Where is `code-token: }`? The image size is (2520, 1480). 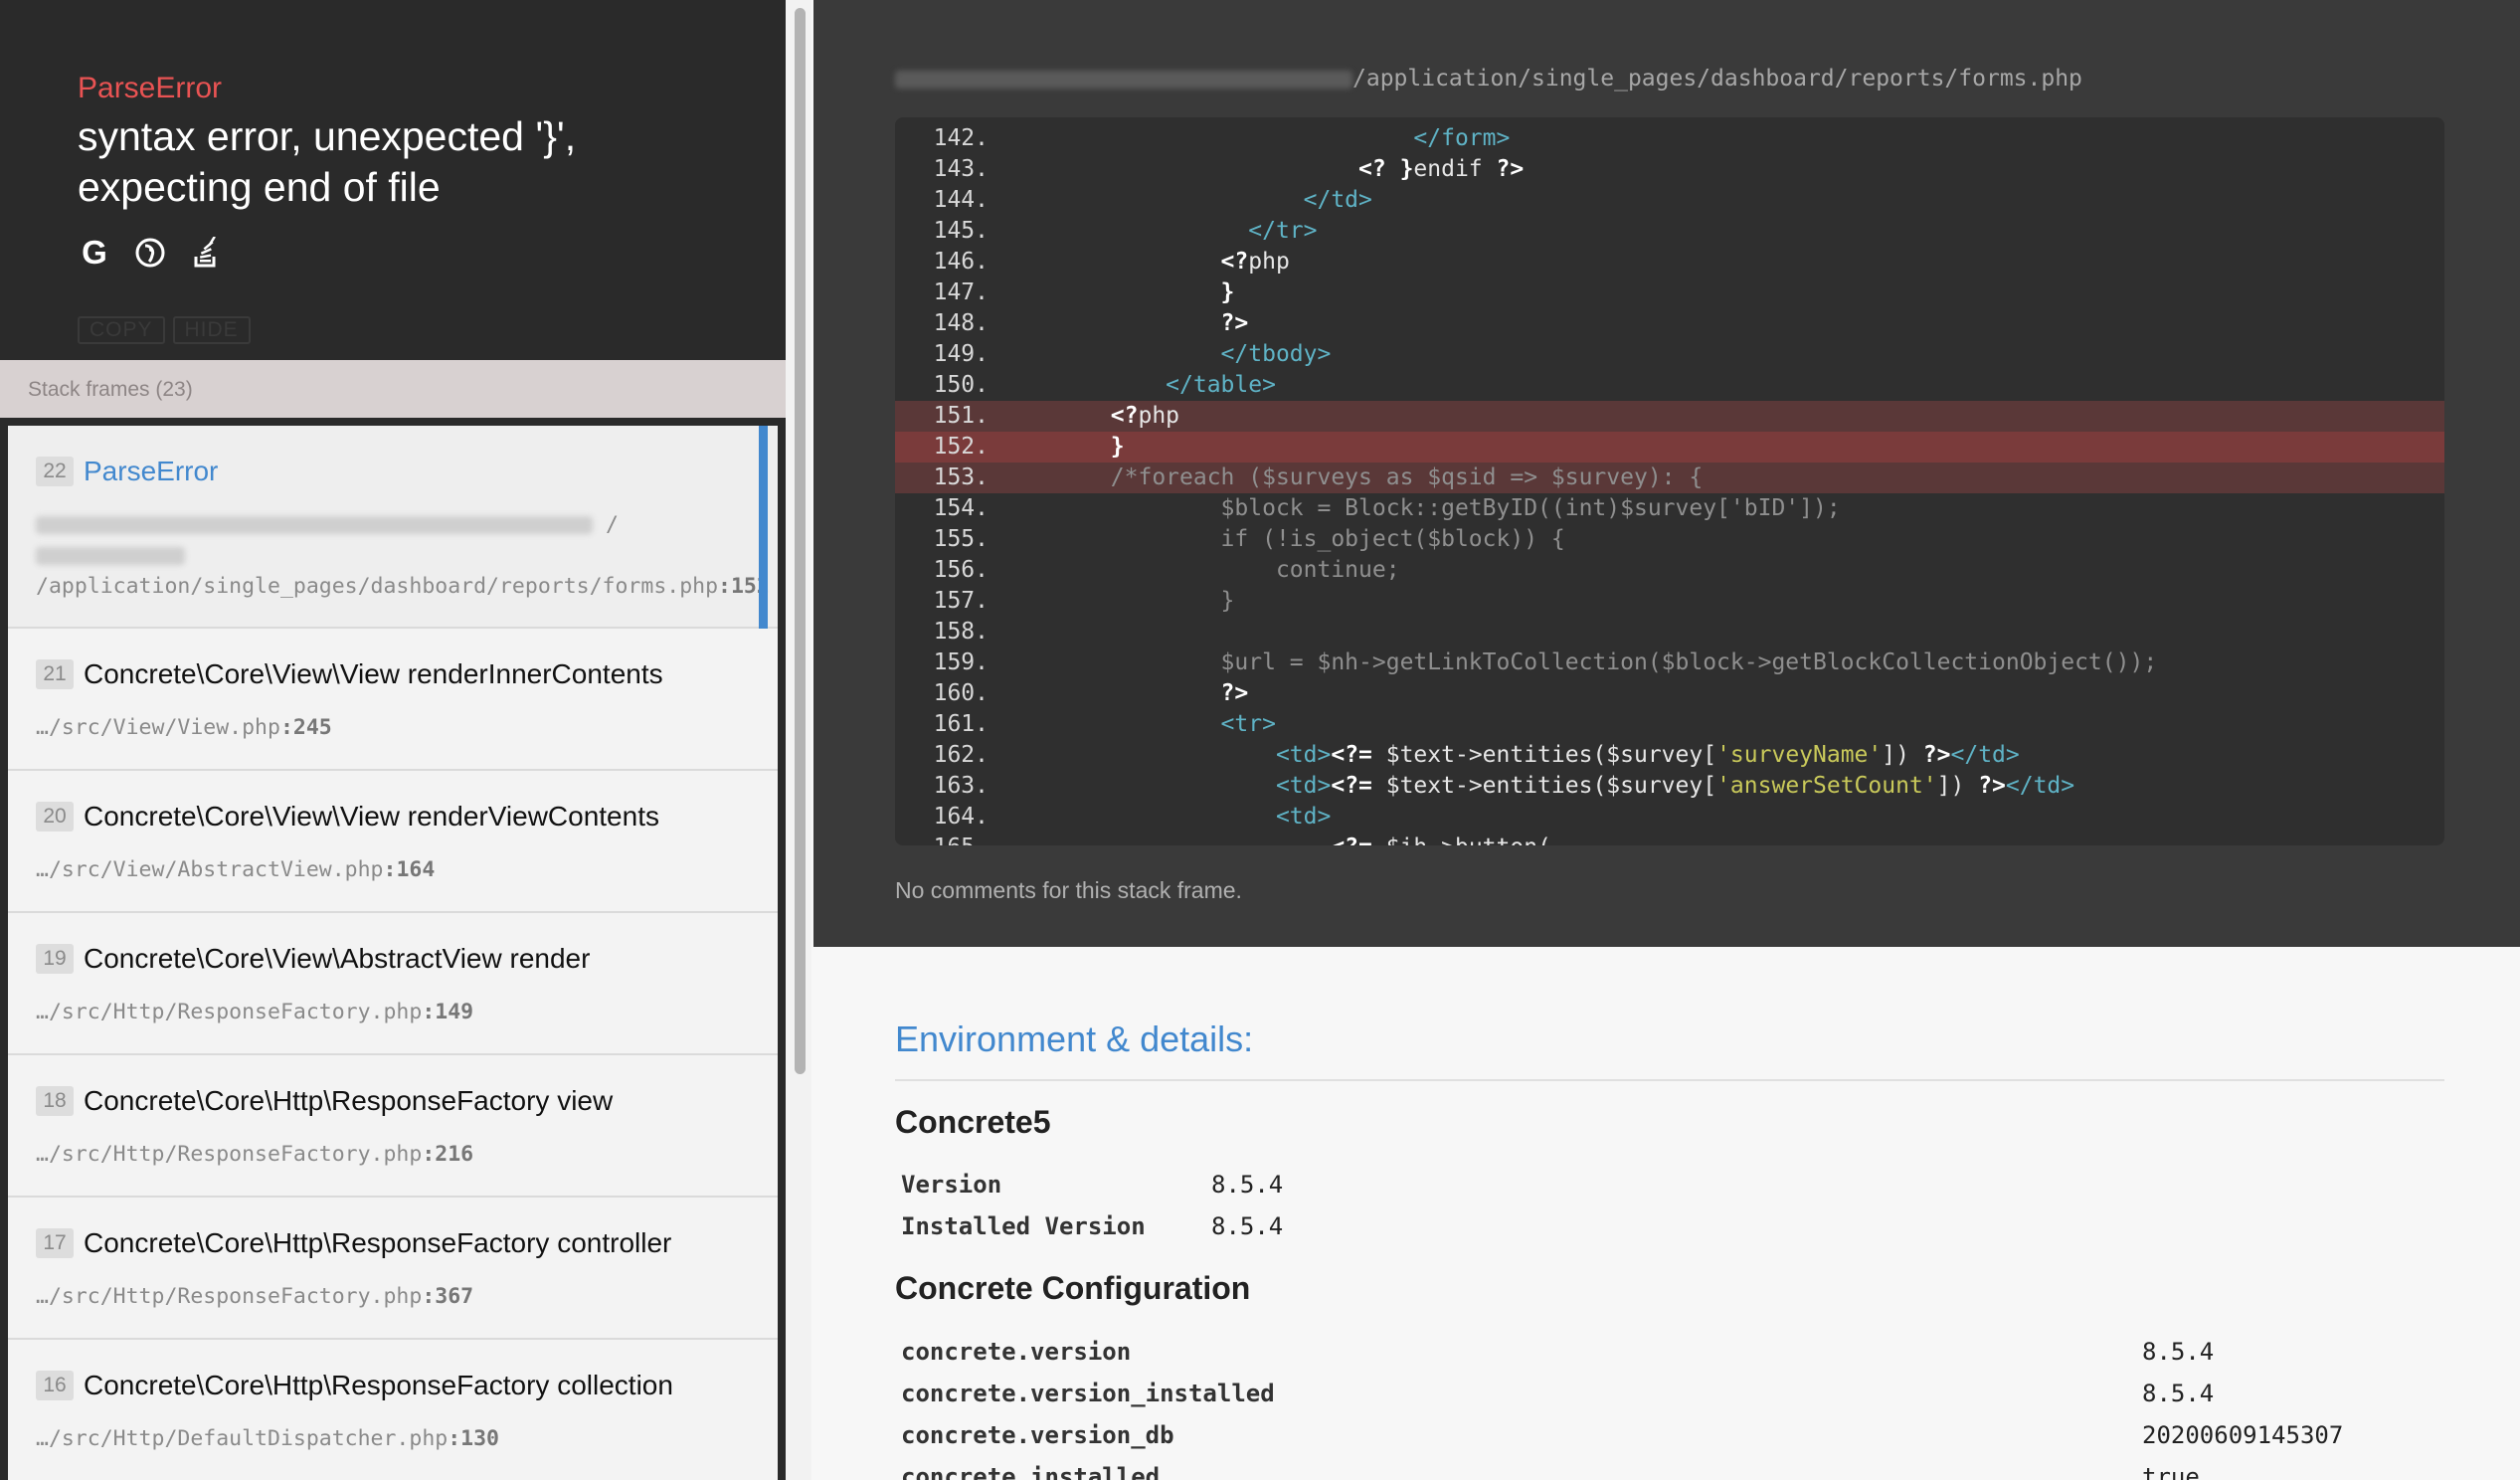
code-token: } is located at coordinates (1062, 447).